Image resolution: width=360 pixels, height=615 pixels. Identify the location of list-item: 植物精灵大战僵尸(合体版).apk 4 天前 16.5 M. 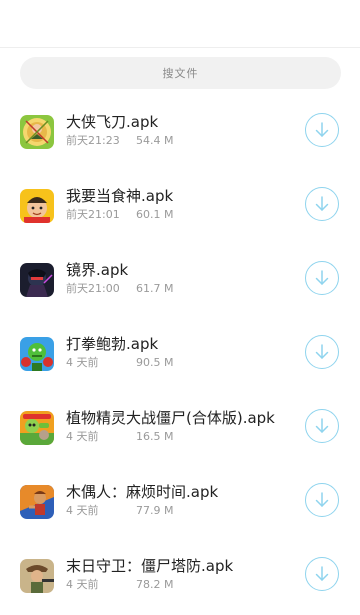
(180, 430).